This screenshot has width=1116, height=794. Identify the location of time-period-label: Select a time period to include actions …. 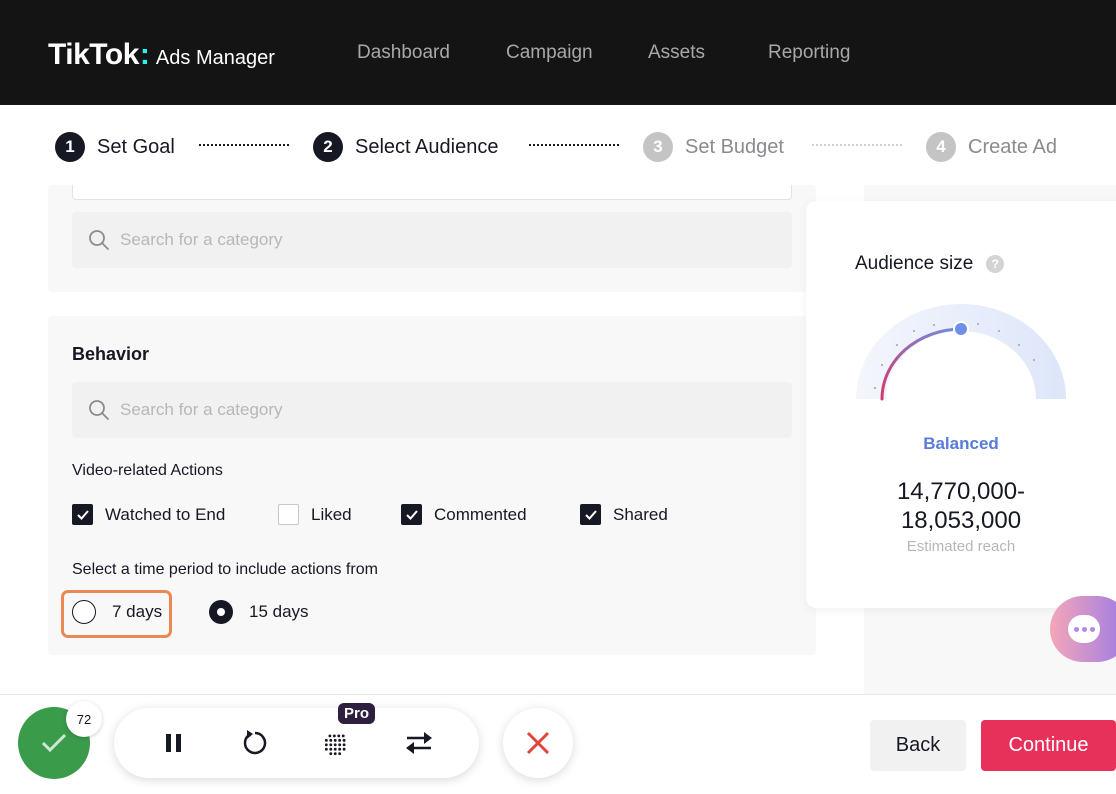
(225, 569).